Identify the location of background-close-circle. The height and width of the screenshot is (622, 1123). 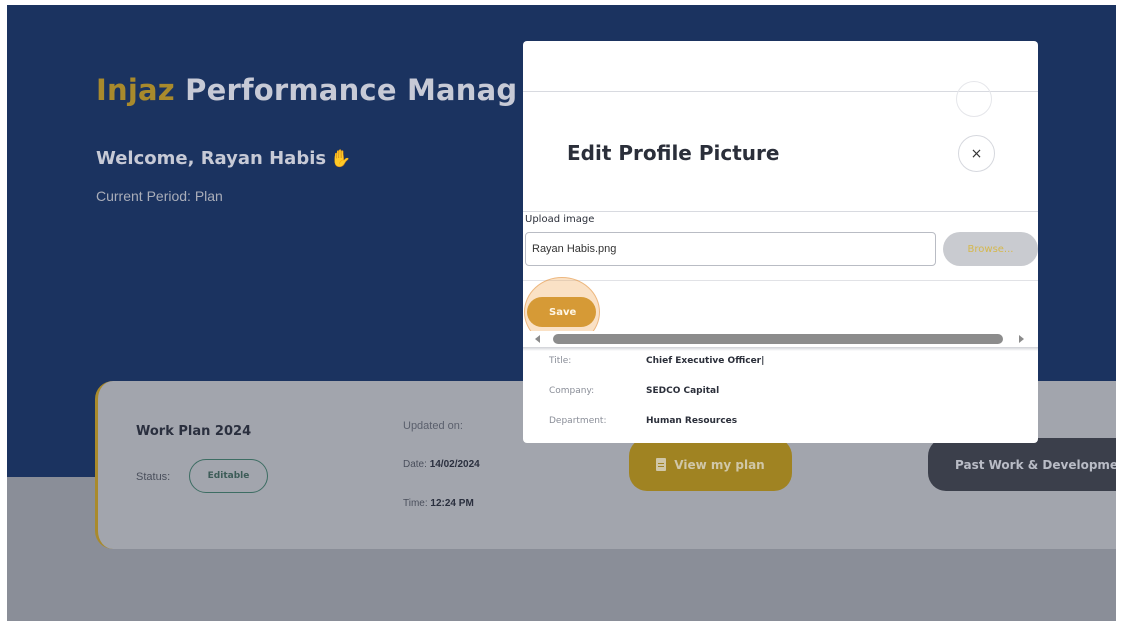
(974, 99).